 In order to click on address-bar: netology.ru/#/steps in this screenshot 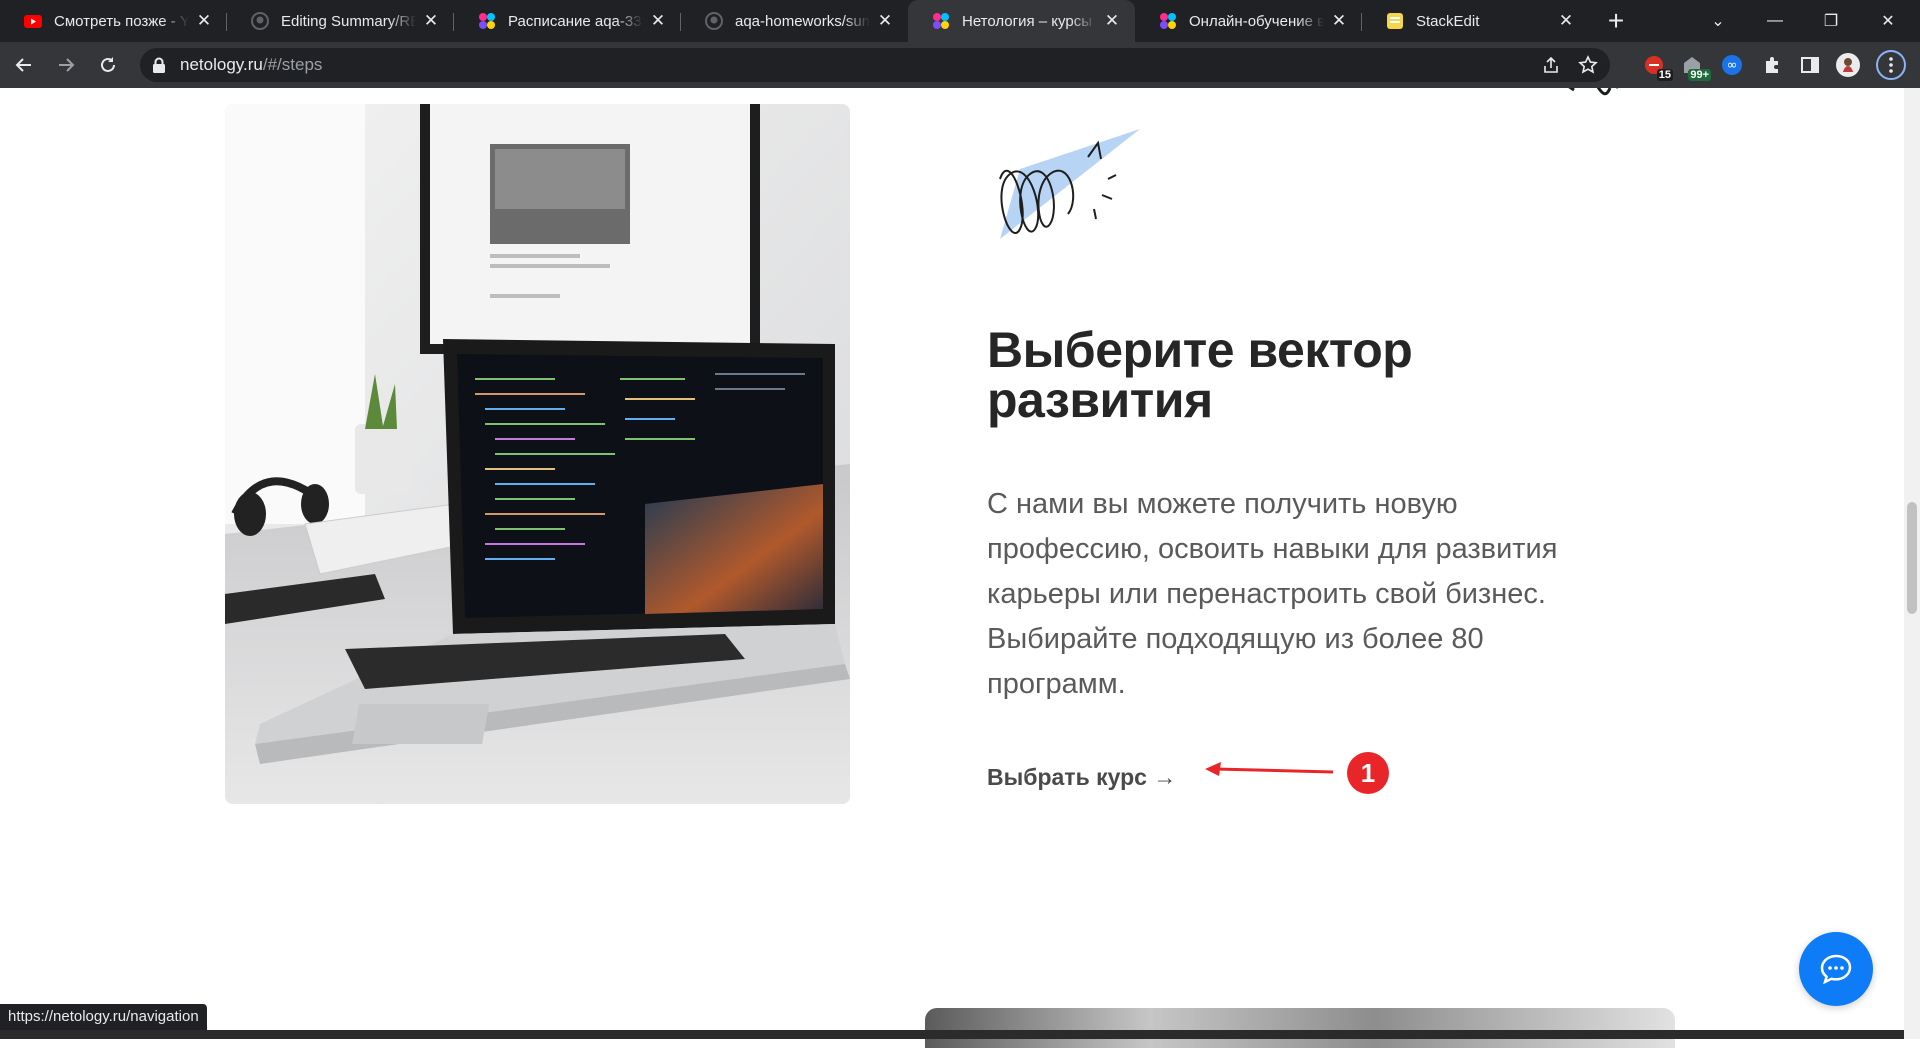, I will do `click(875, 65)`.